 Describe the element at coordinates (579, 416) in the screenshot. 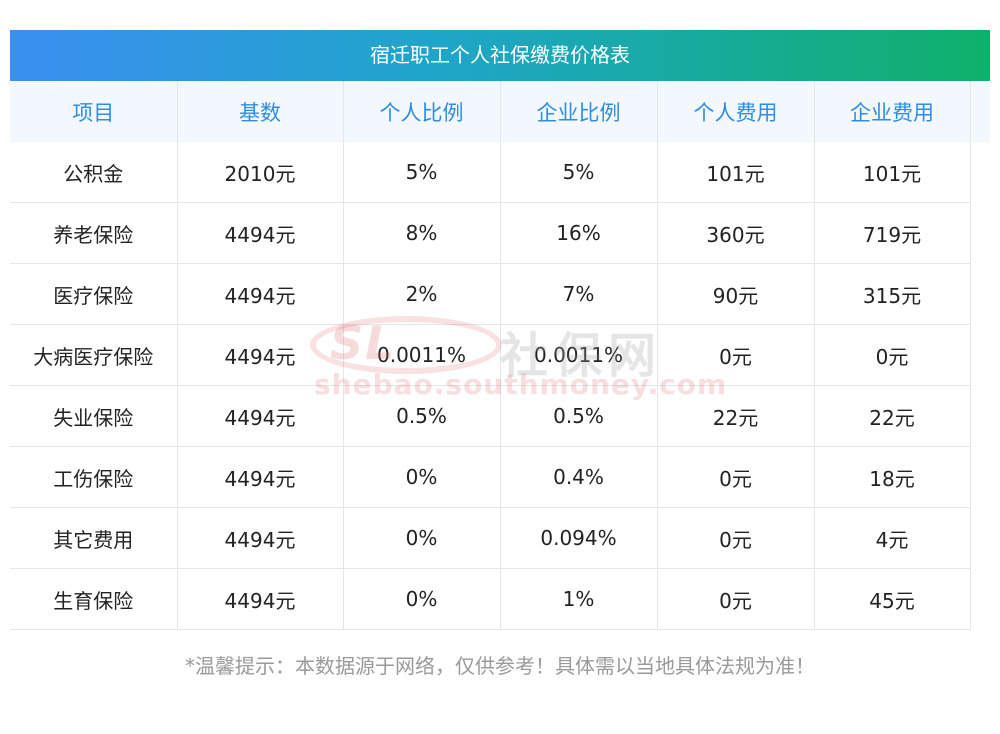

I see `cell-company-rate: 0.5%` at that location.